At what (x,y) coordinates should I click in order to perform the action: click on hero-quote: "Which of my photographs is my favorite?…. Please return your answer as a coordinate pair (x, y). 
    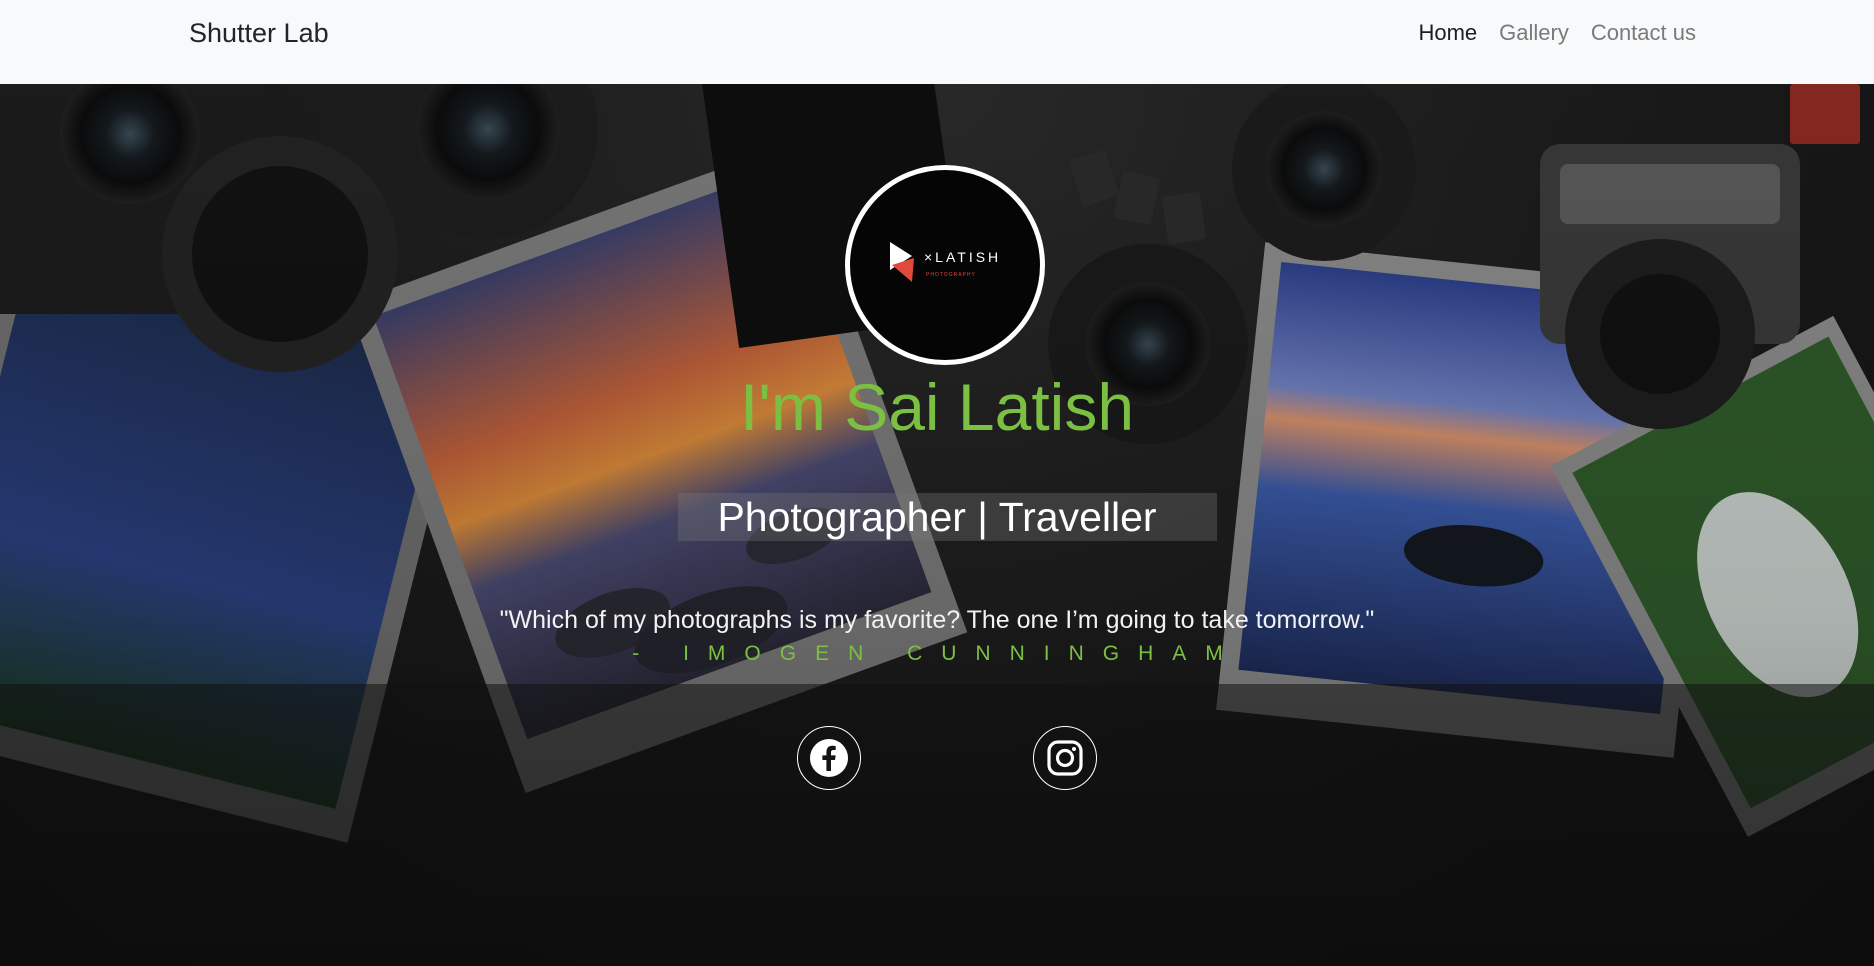
    Looking at the image, I should click on (937, 620).